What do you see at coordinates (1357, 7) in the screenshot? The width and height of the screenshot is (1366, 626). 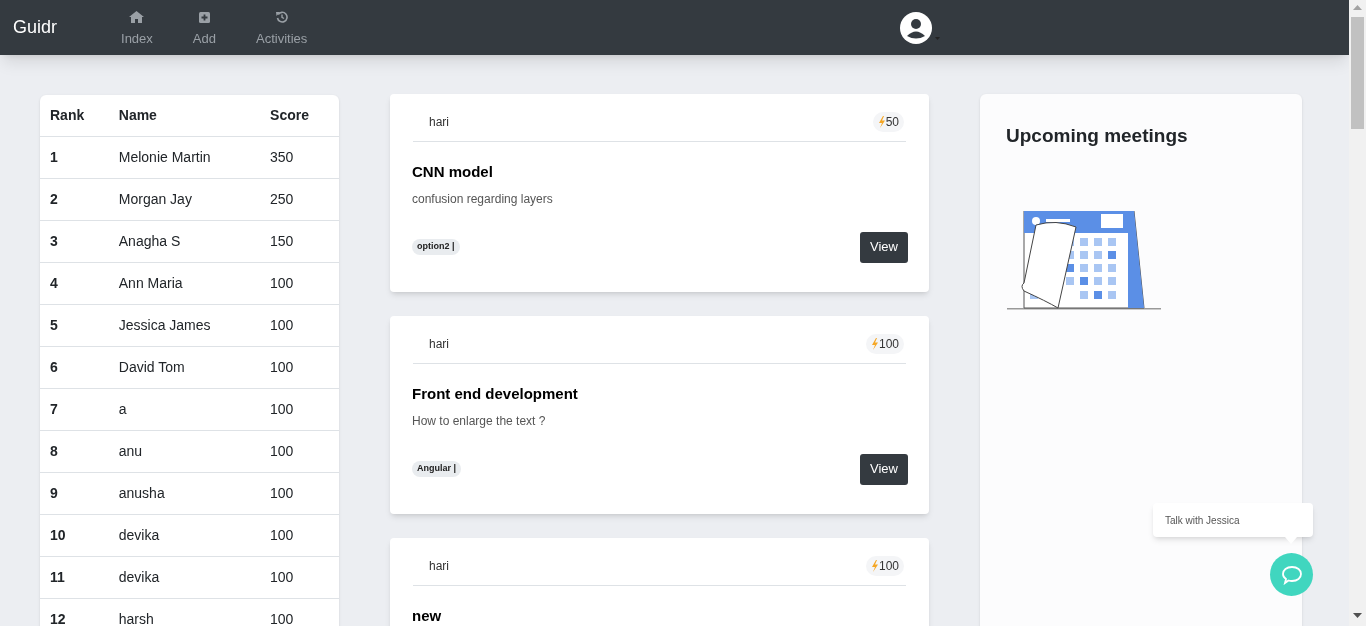 I see `scroll-up-icon` at bounding box center [1357, 7].